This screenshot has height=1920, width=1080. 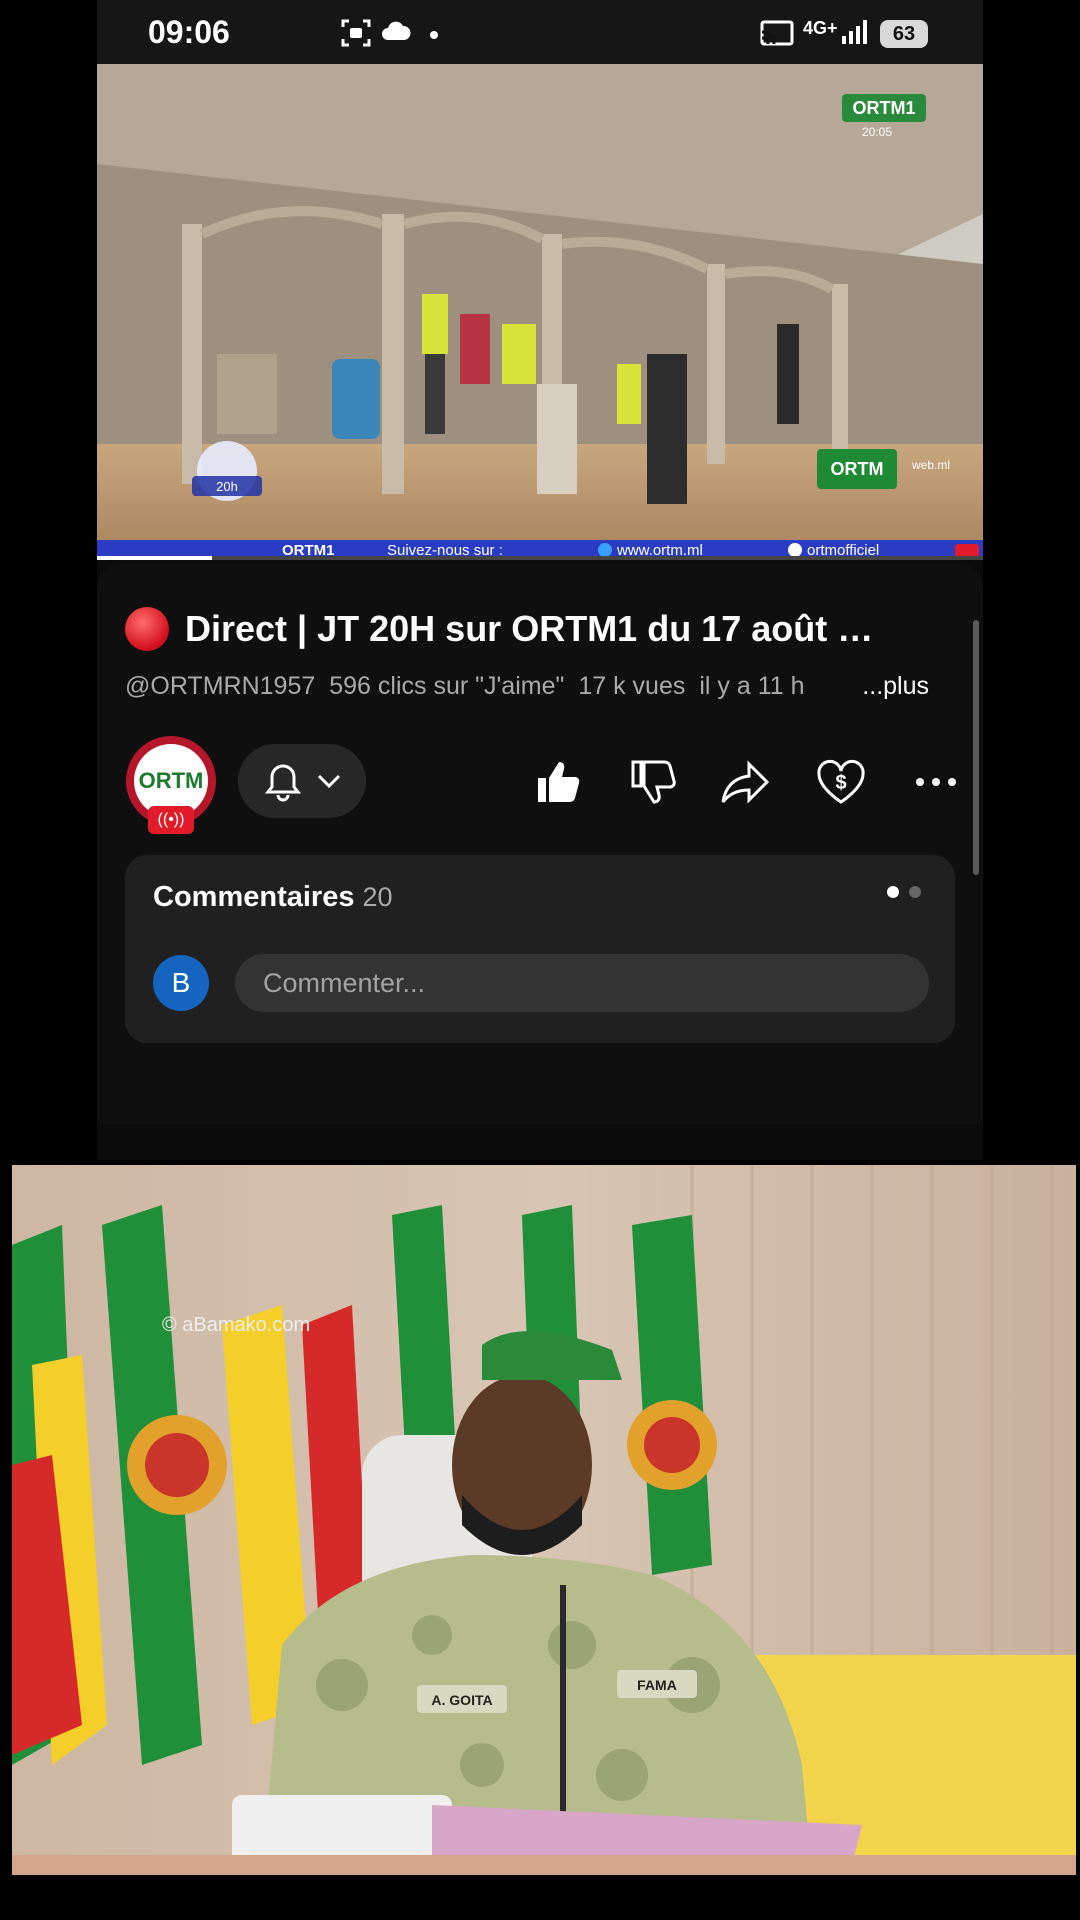 I want to click on share-icon, so click(x=745, y=782).